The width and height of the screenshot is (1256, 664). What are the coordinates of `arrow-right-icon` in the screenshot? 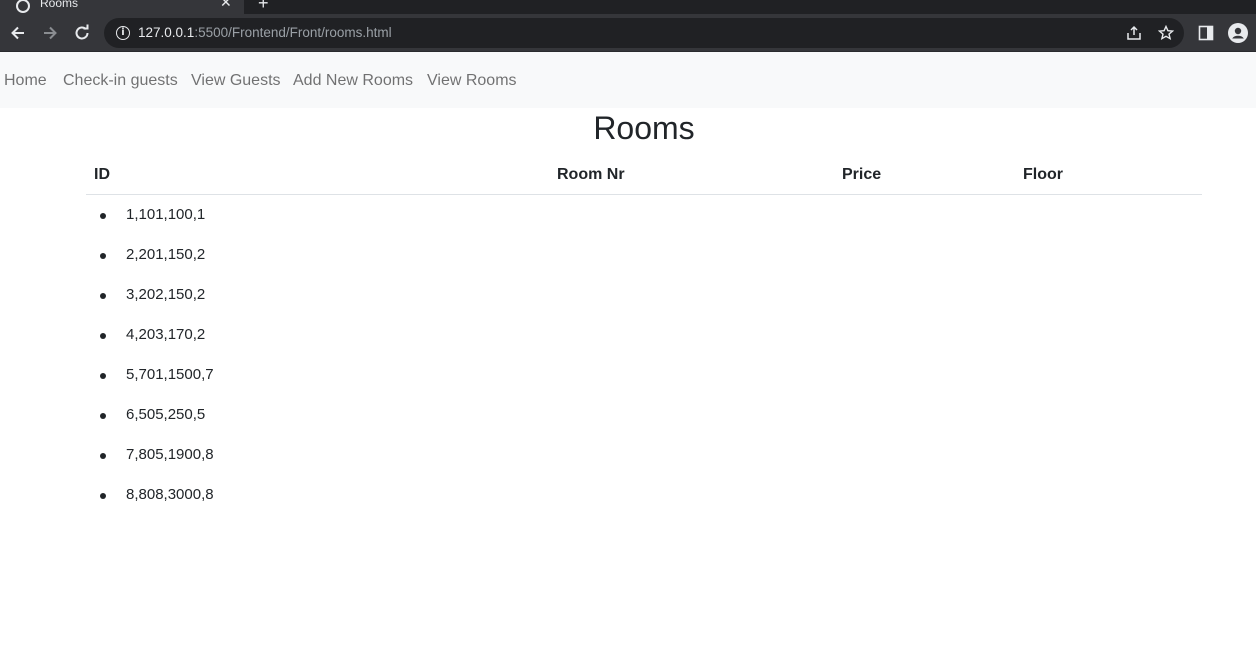 It's located at (50, 33).